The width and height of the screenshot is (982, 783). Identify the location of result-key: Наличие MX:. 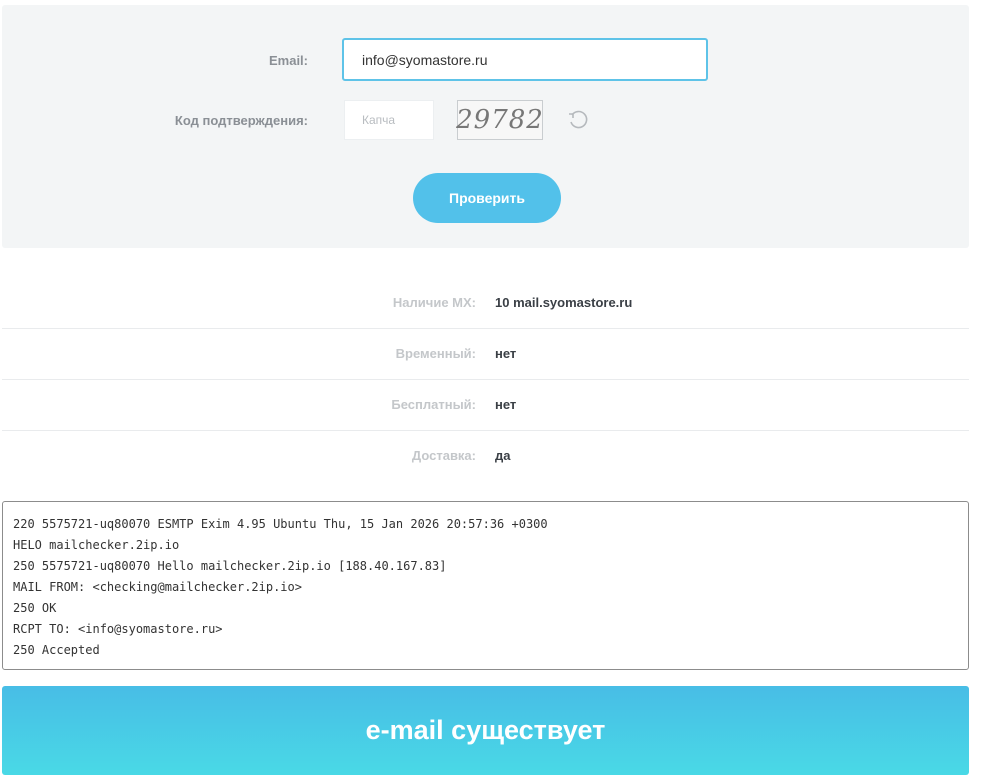
(434, 302).